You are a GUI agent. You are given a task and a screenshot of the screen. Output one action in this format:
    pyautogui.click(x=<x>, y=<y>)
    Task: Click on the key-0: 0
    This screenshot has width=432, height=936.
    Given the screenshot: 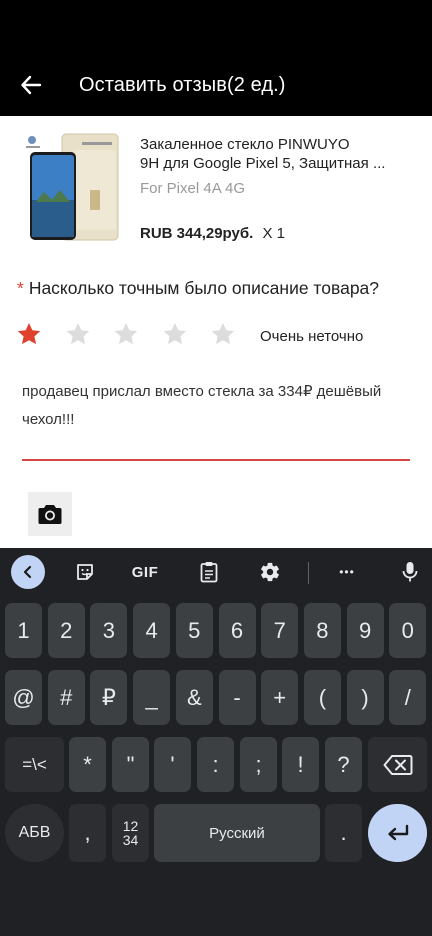 What is the action you would take?
    pyautogui.click(x=408, y=630)
    